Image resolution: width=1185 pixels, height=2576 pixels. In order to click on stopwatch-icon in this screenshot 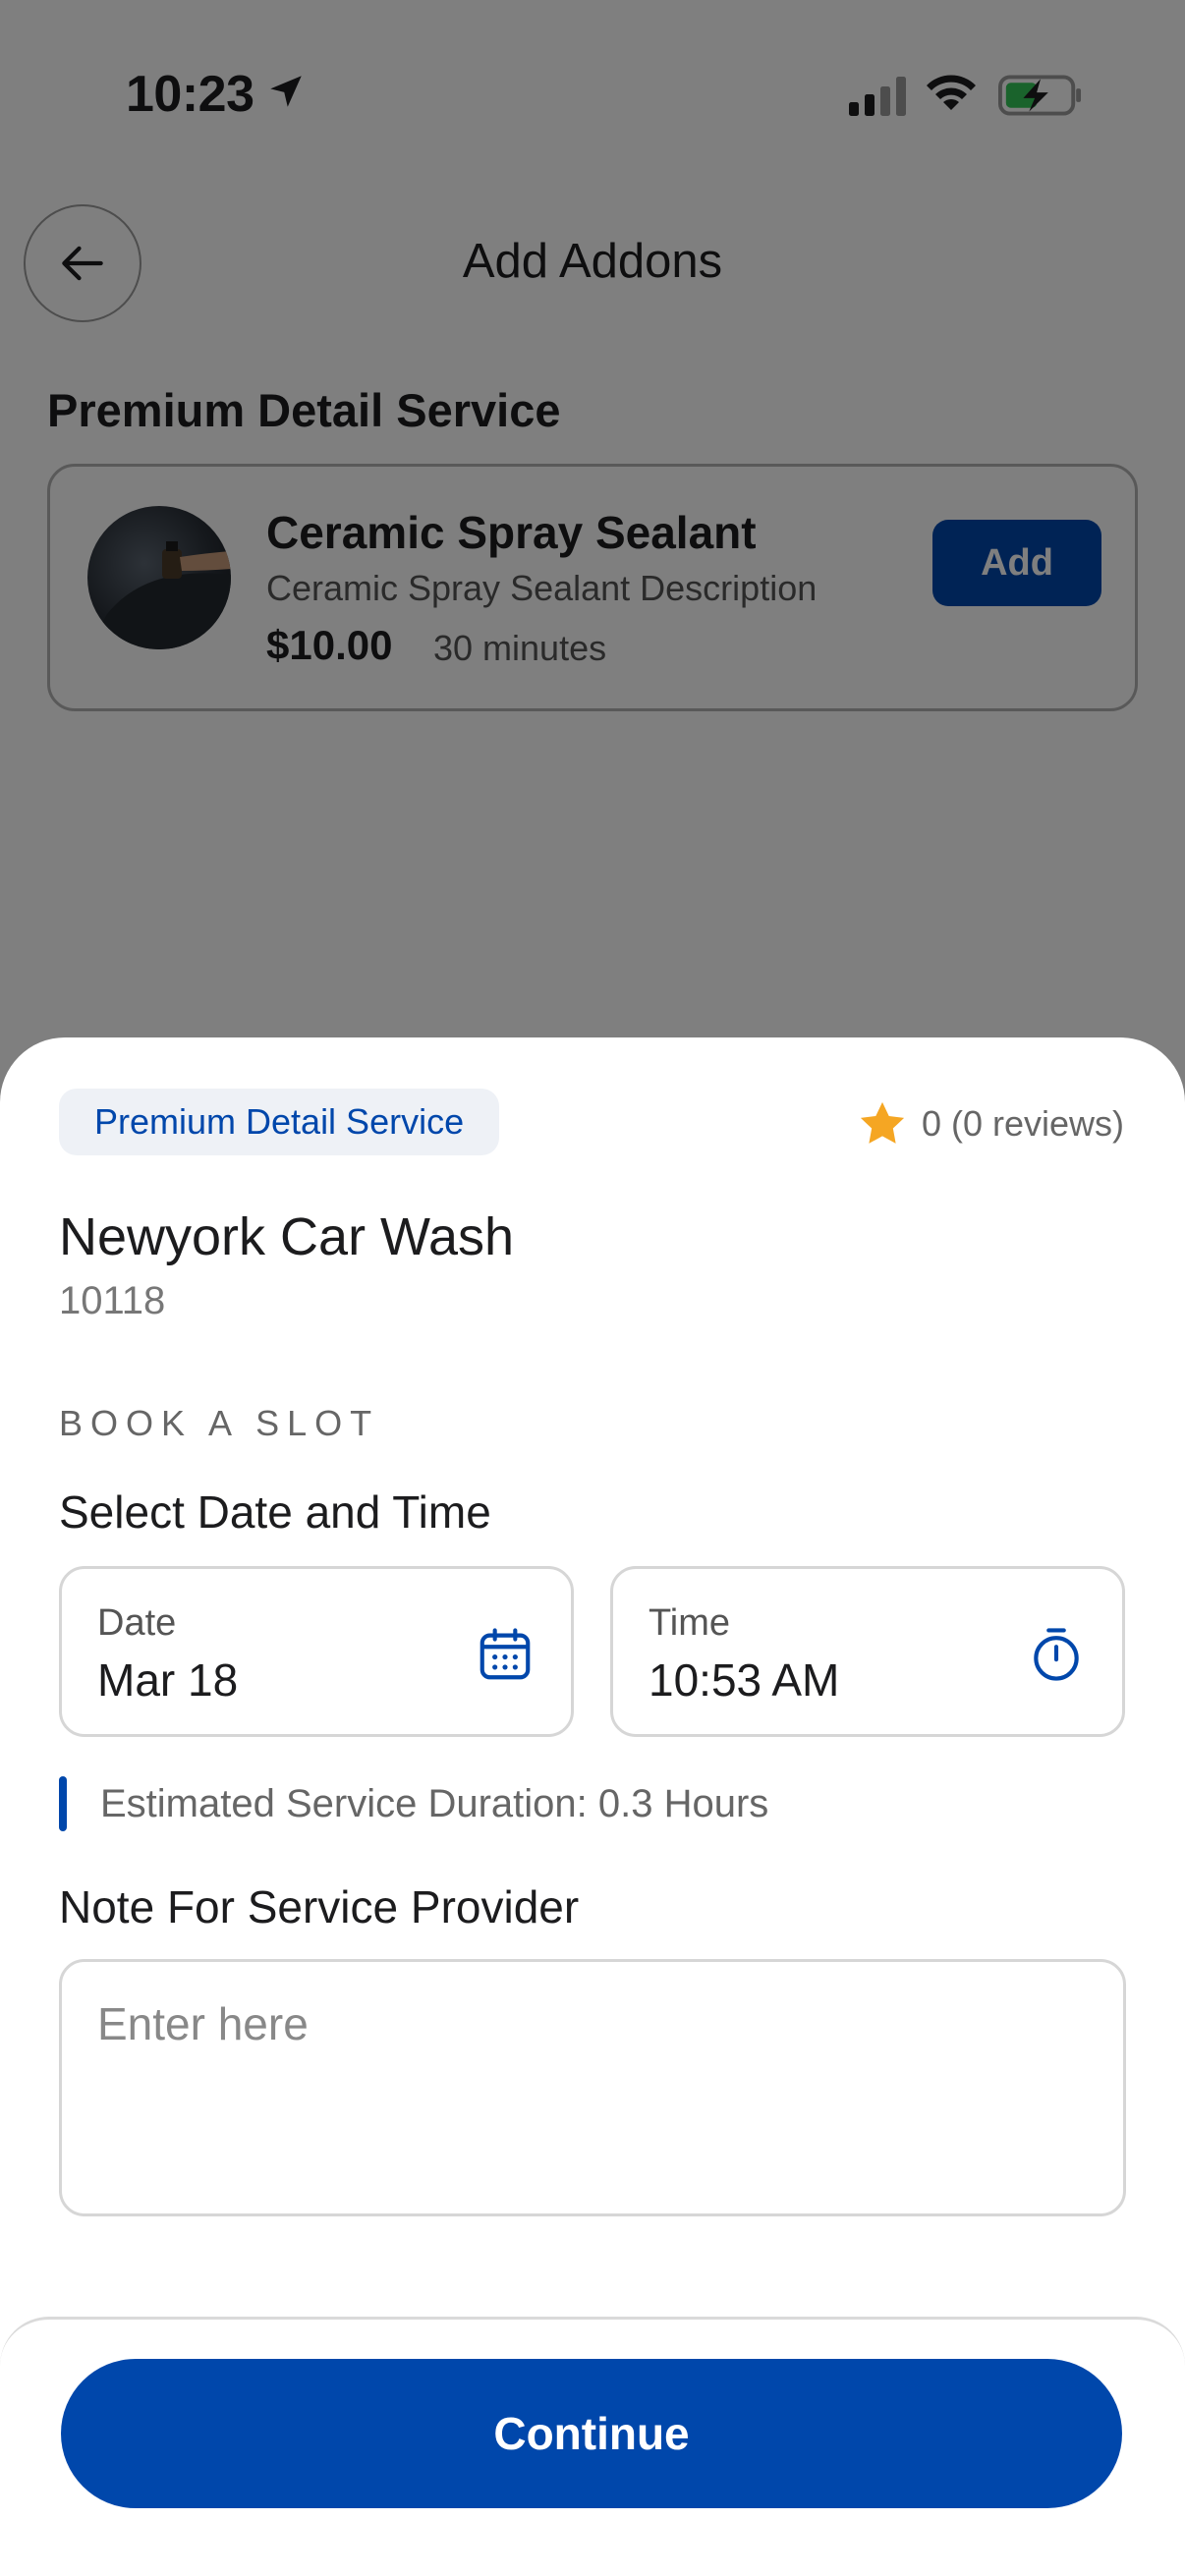, I will do `click(1057, 1654)`.